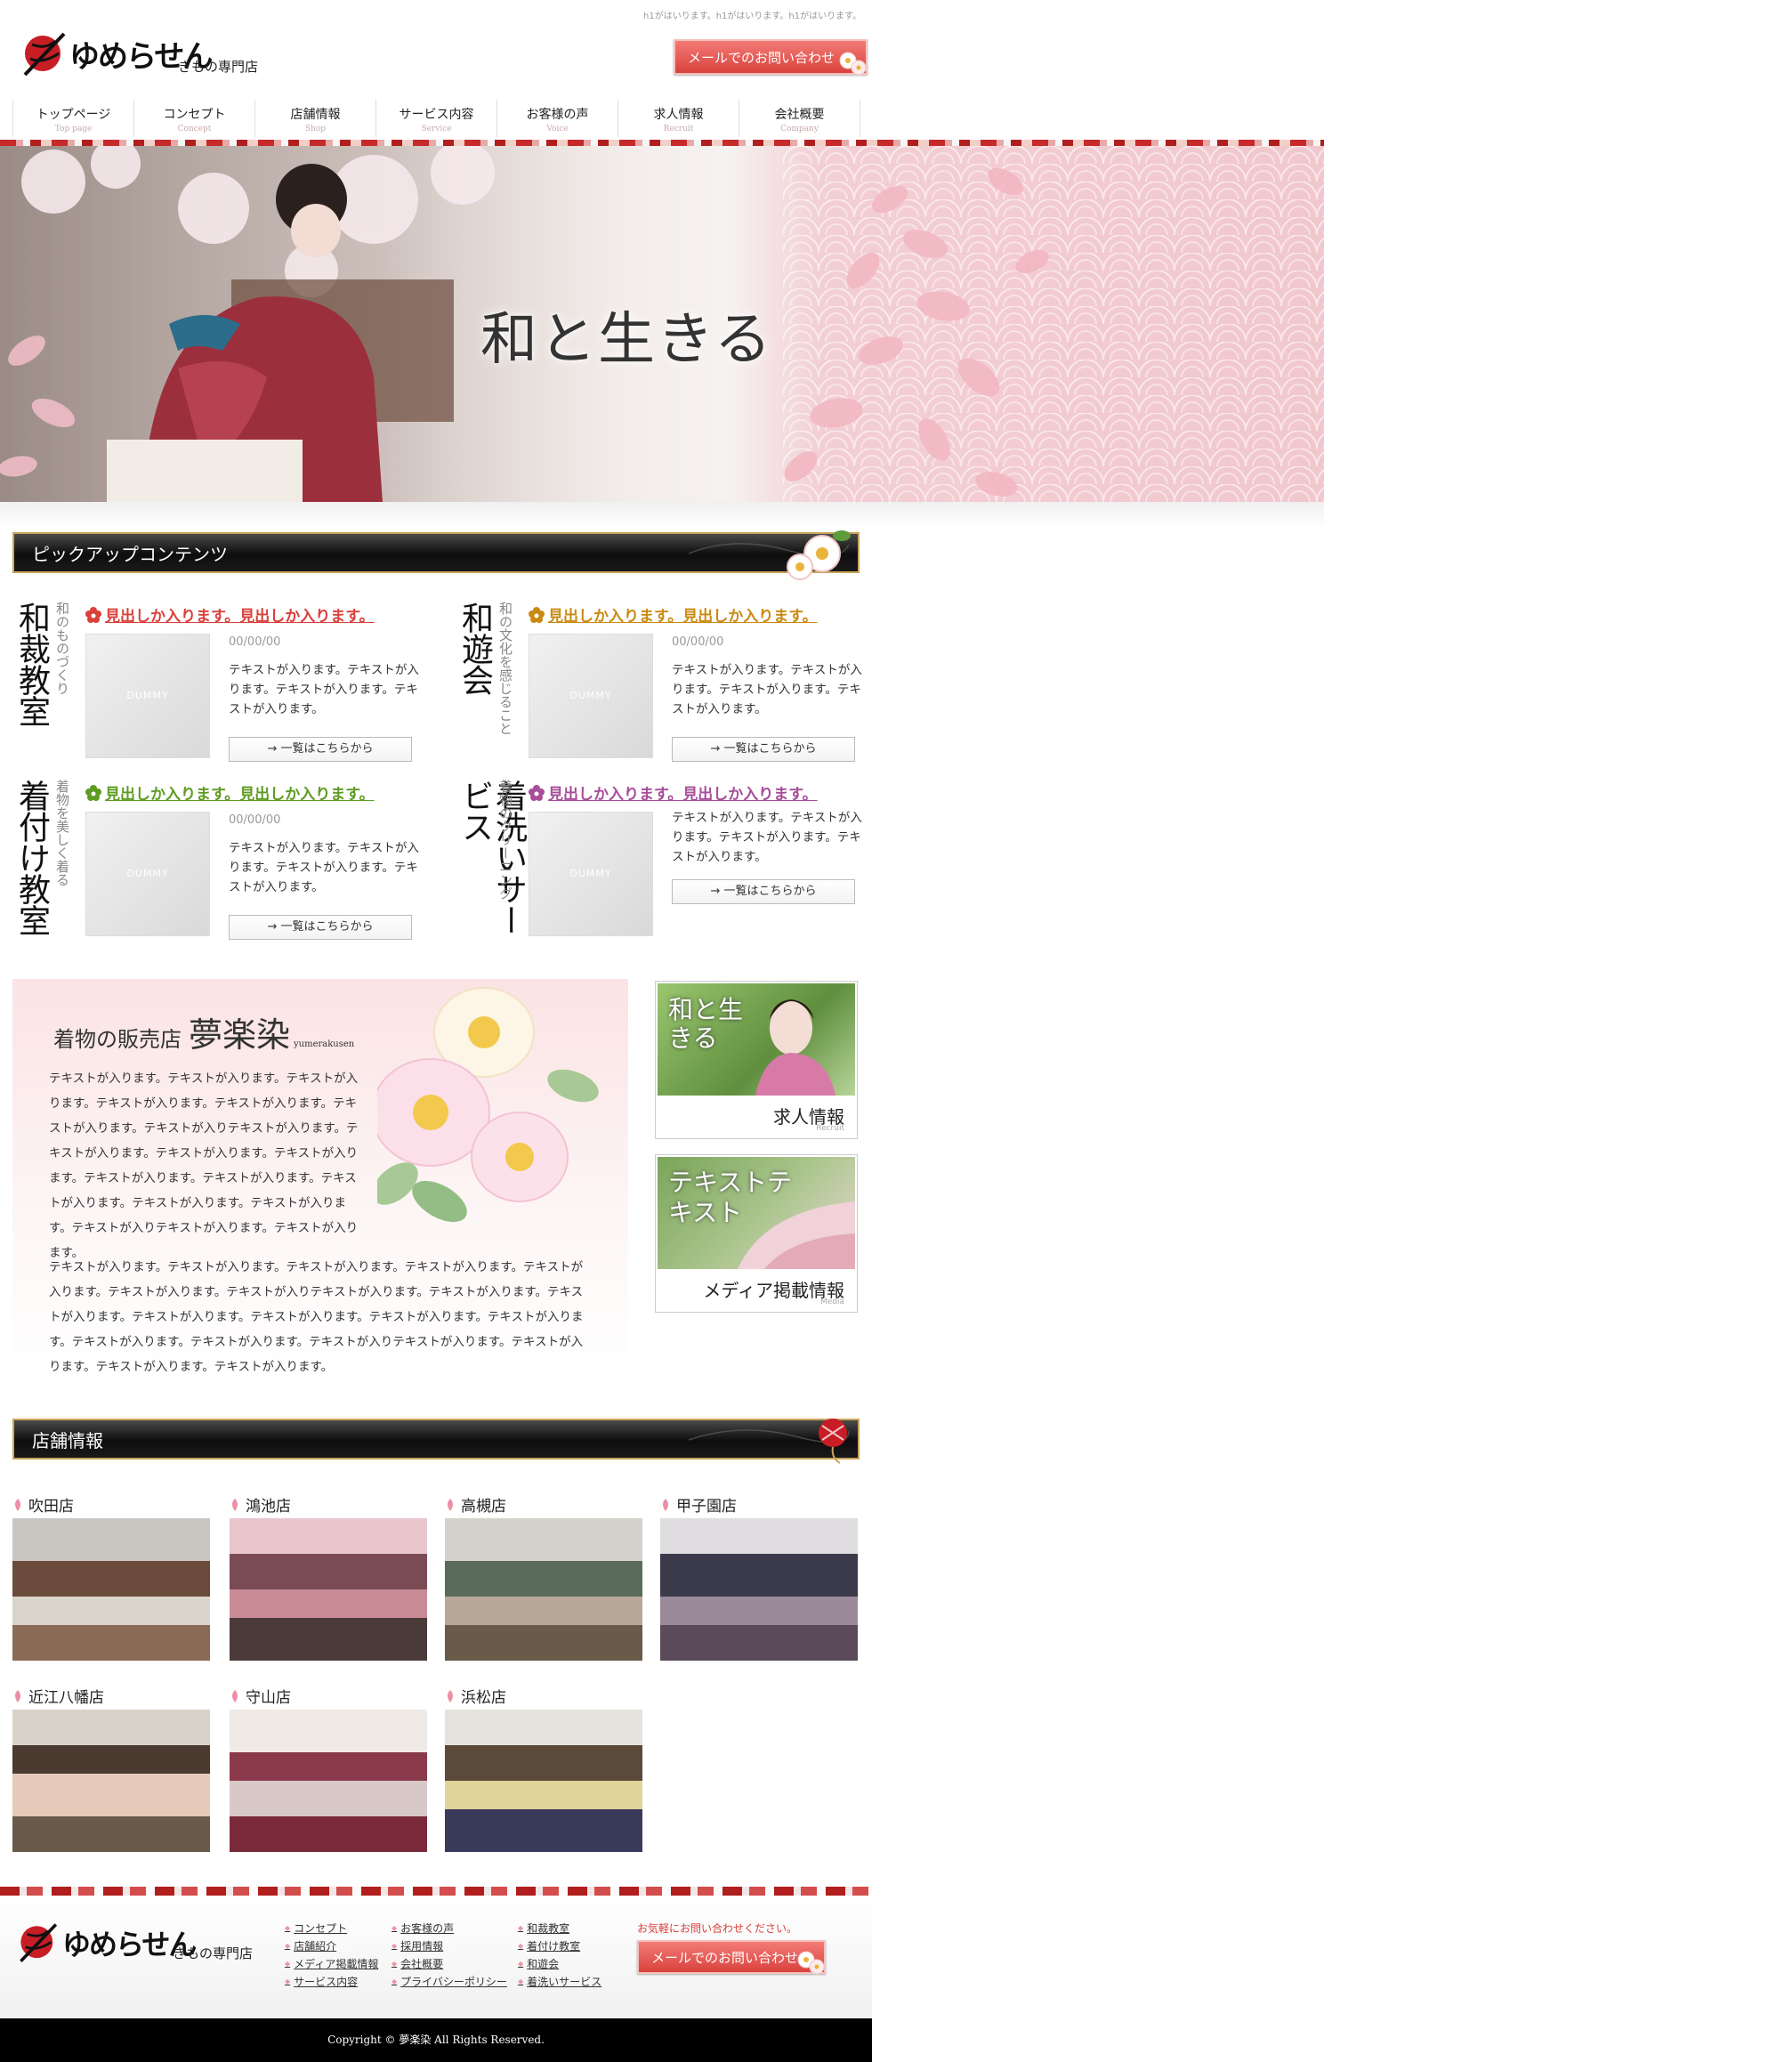 This screenshot has width=1792, height=2062. I want to click on logo-subtitle: きもの専門店, so click(218, 67).